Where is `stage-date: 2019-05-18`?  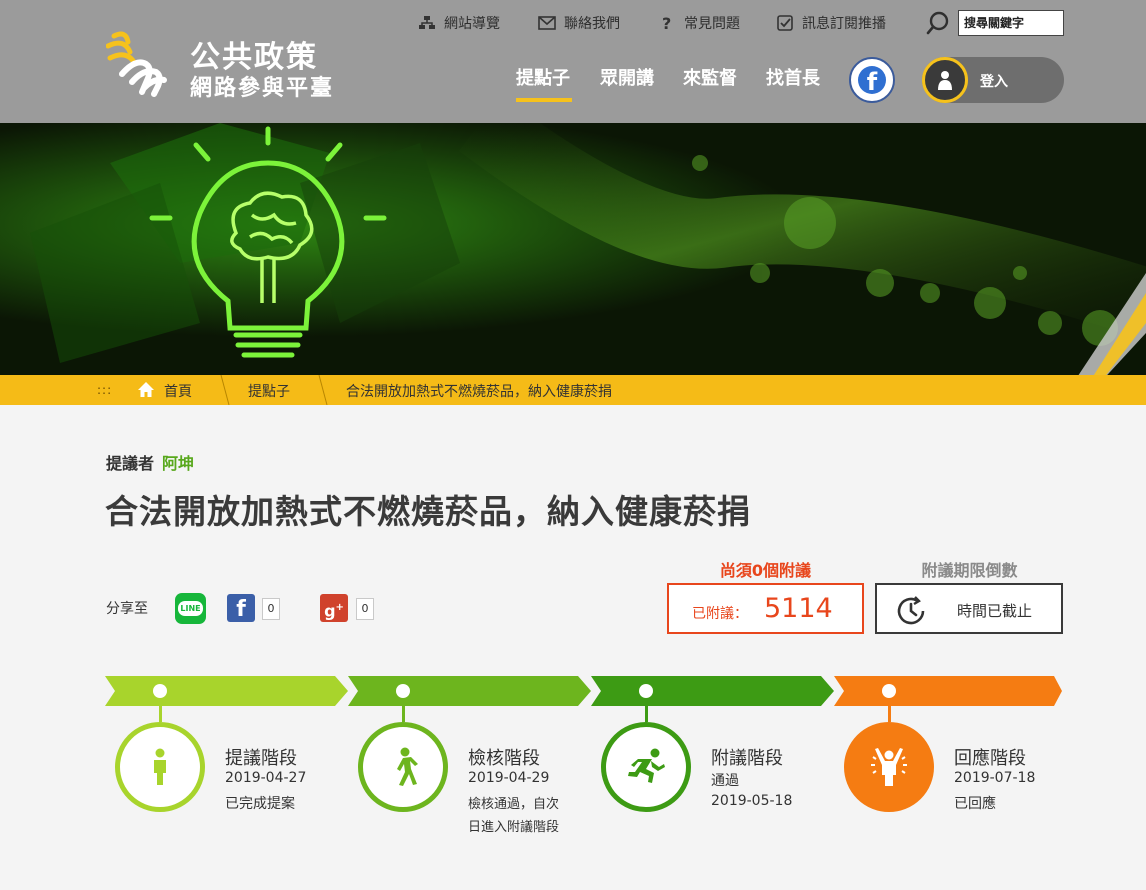
stage-date: 2019-05-18 is located at coordinates (752, 801).